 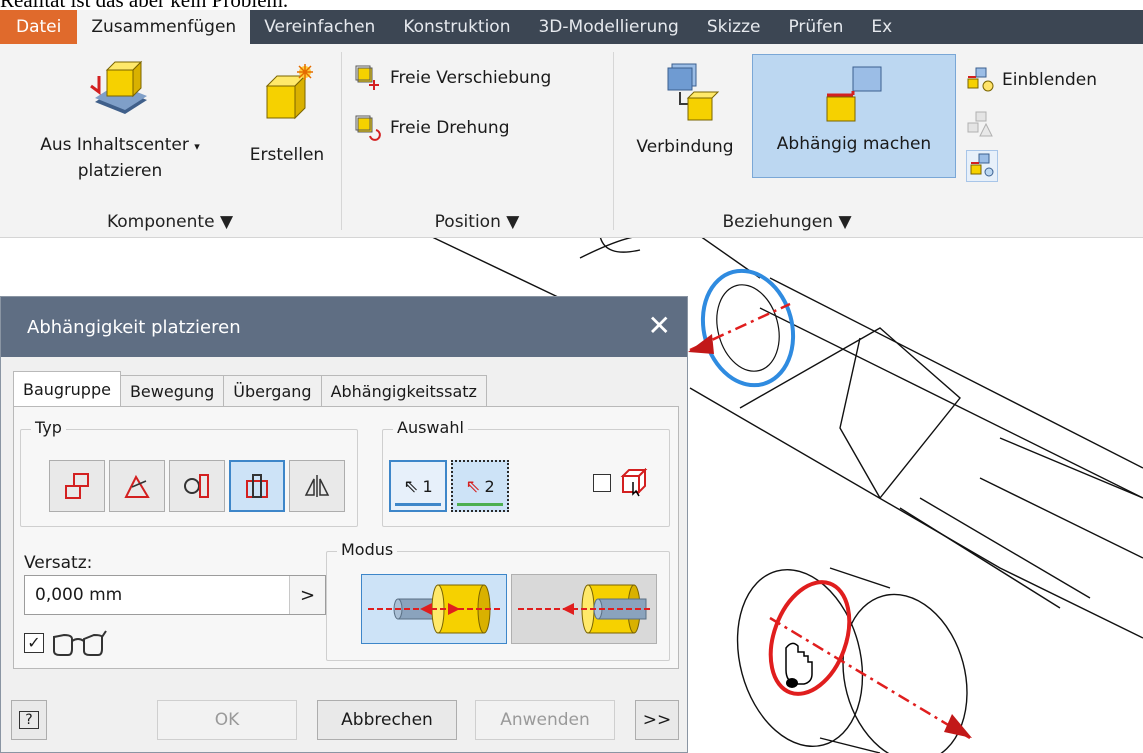 I want to click on show-preview-checkbox: ✓, so click(x=34, y=643).